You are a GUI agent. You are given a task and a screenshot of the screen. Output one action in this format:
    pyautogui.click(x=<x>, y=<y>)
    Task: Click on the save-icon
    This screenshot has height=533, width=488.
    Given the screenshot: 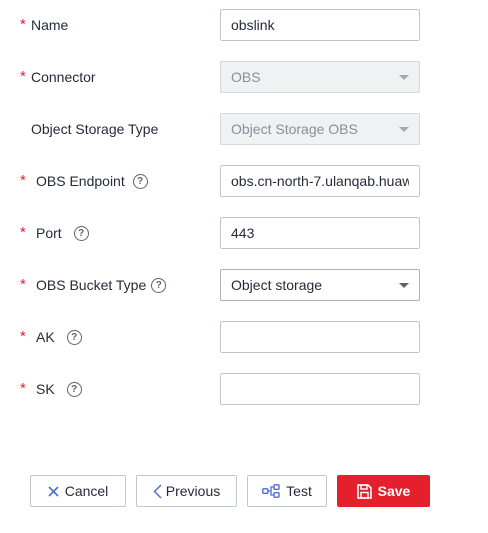 What is the action you would take?
    pyautogui.click(x=364, y=491)
    